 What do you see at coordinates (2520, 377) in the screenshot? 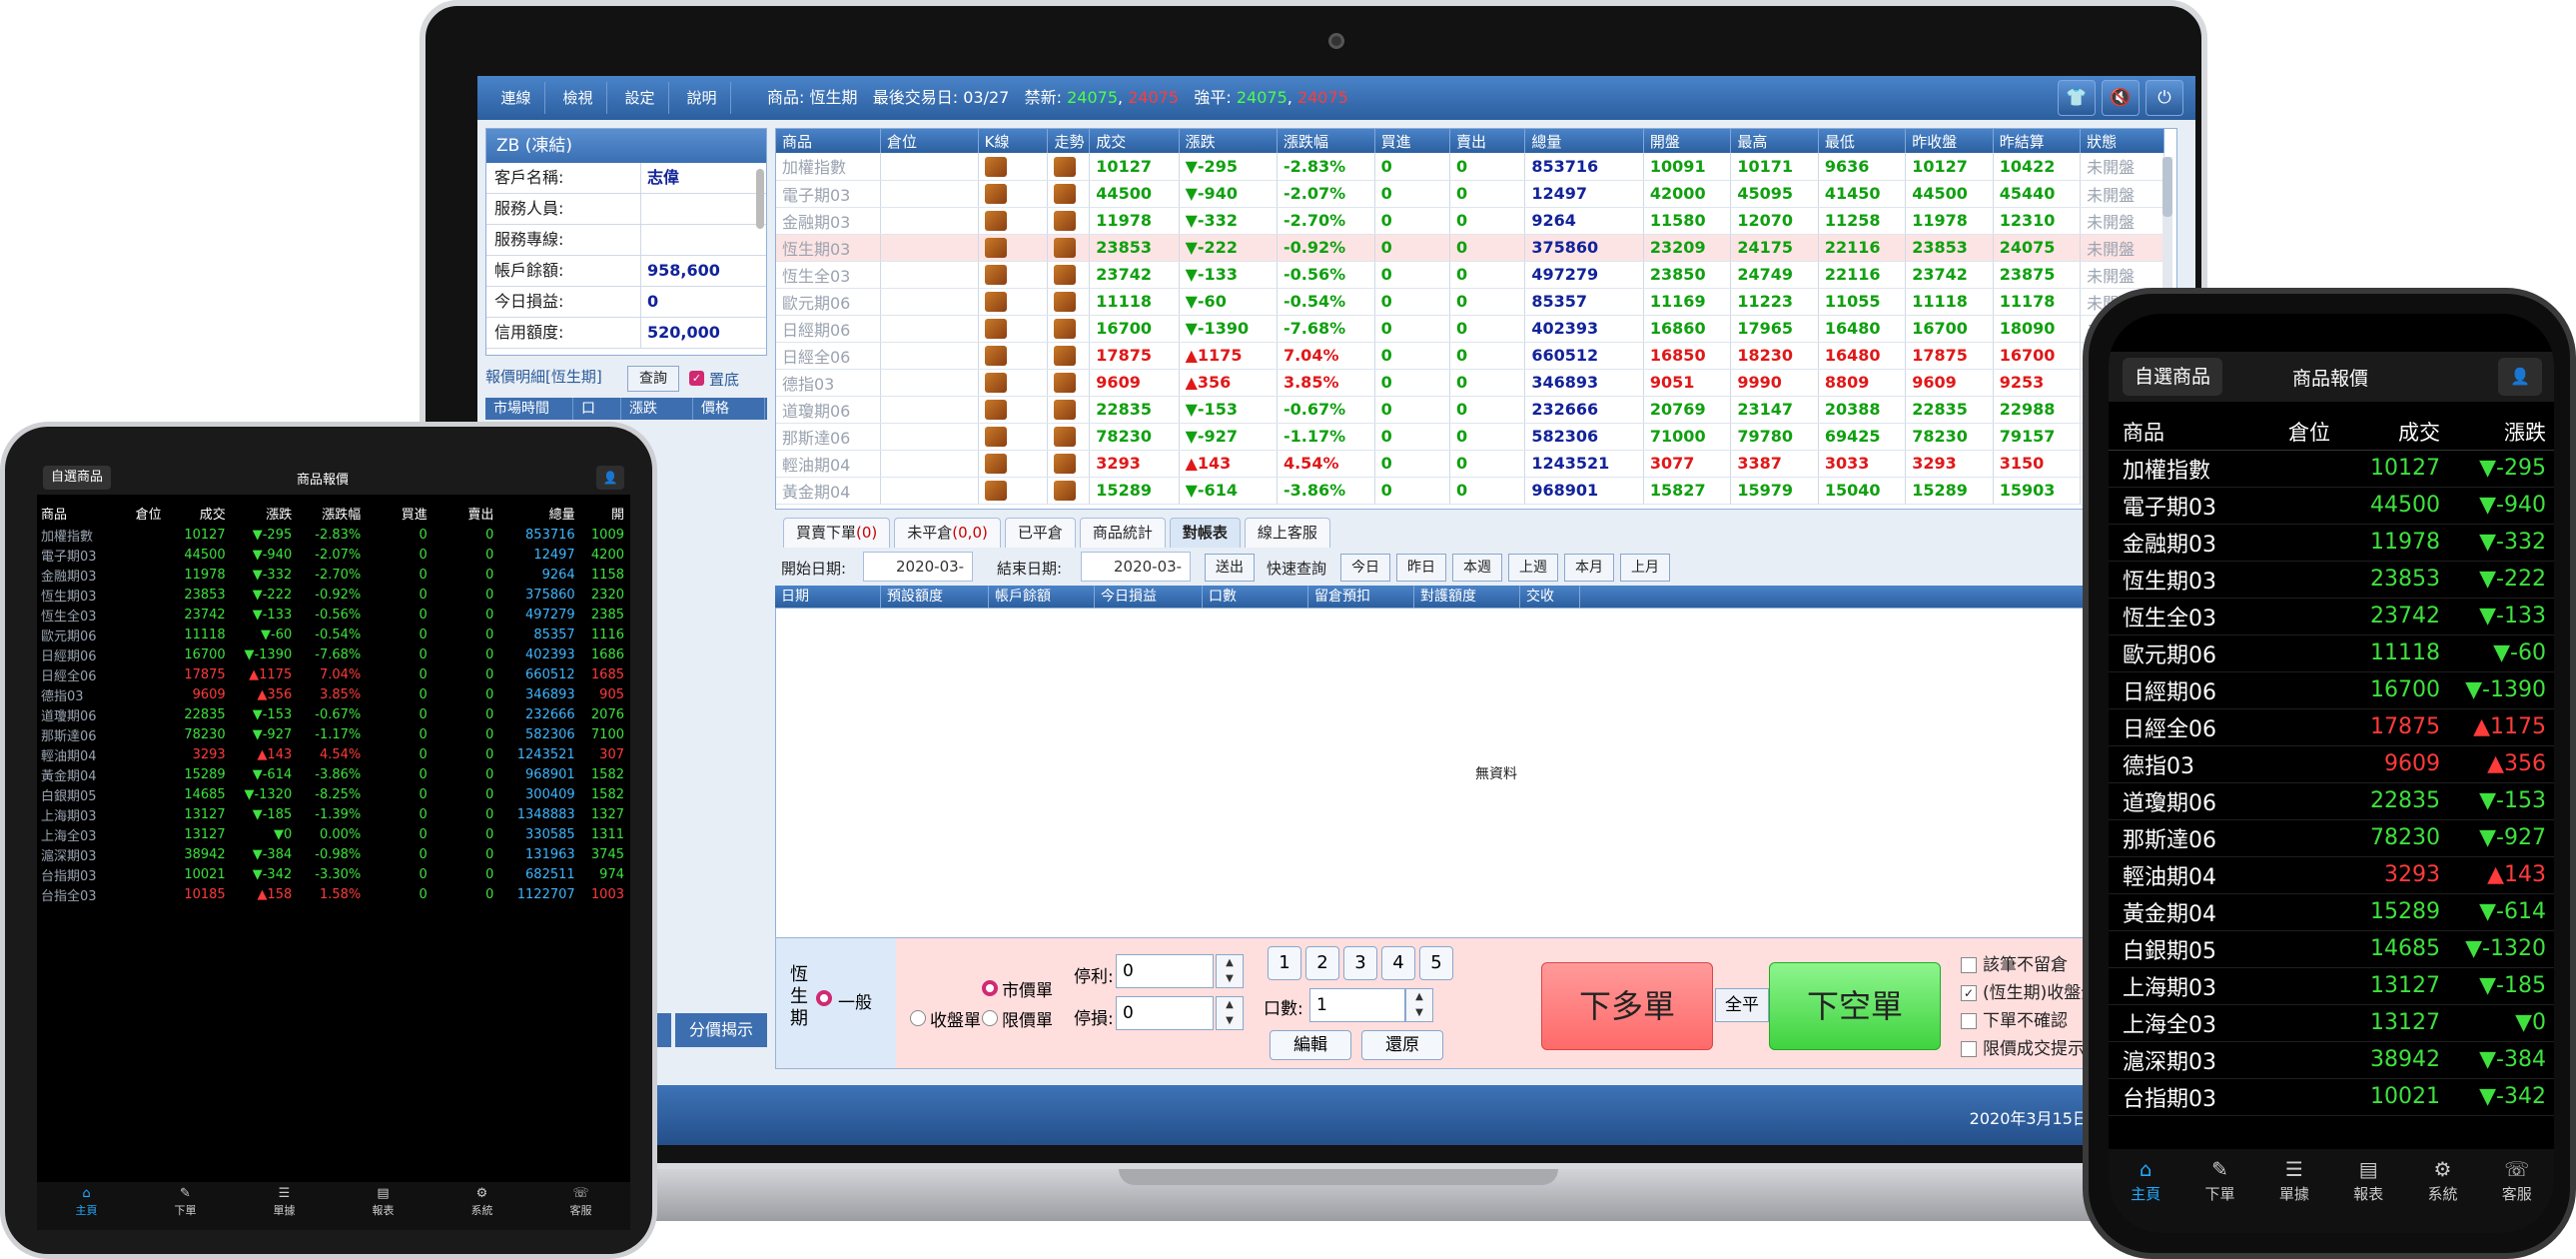
I see `user-icon: 👤` at bounding box center [2520, 377].